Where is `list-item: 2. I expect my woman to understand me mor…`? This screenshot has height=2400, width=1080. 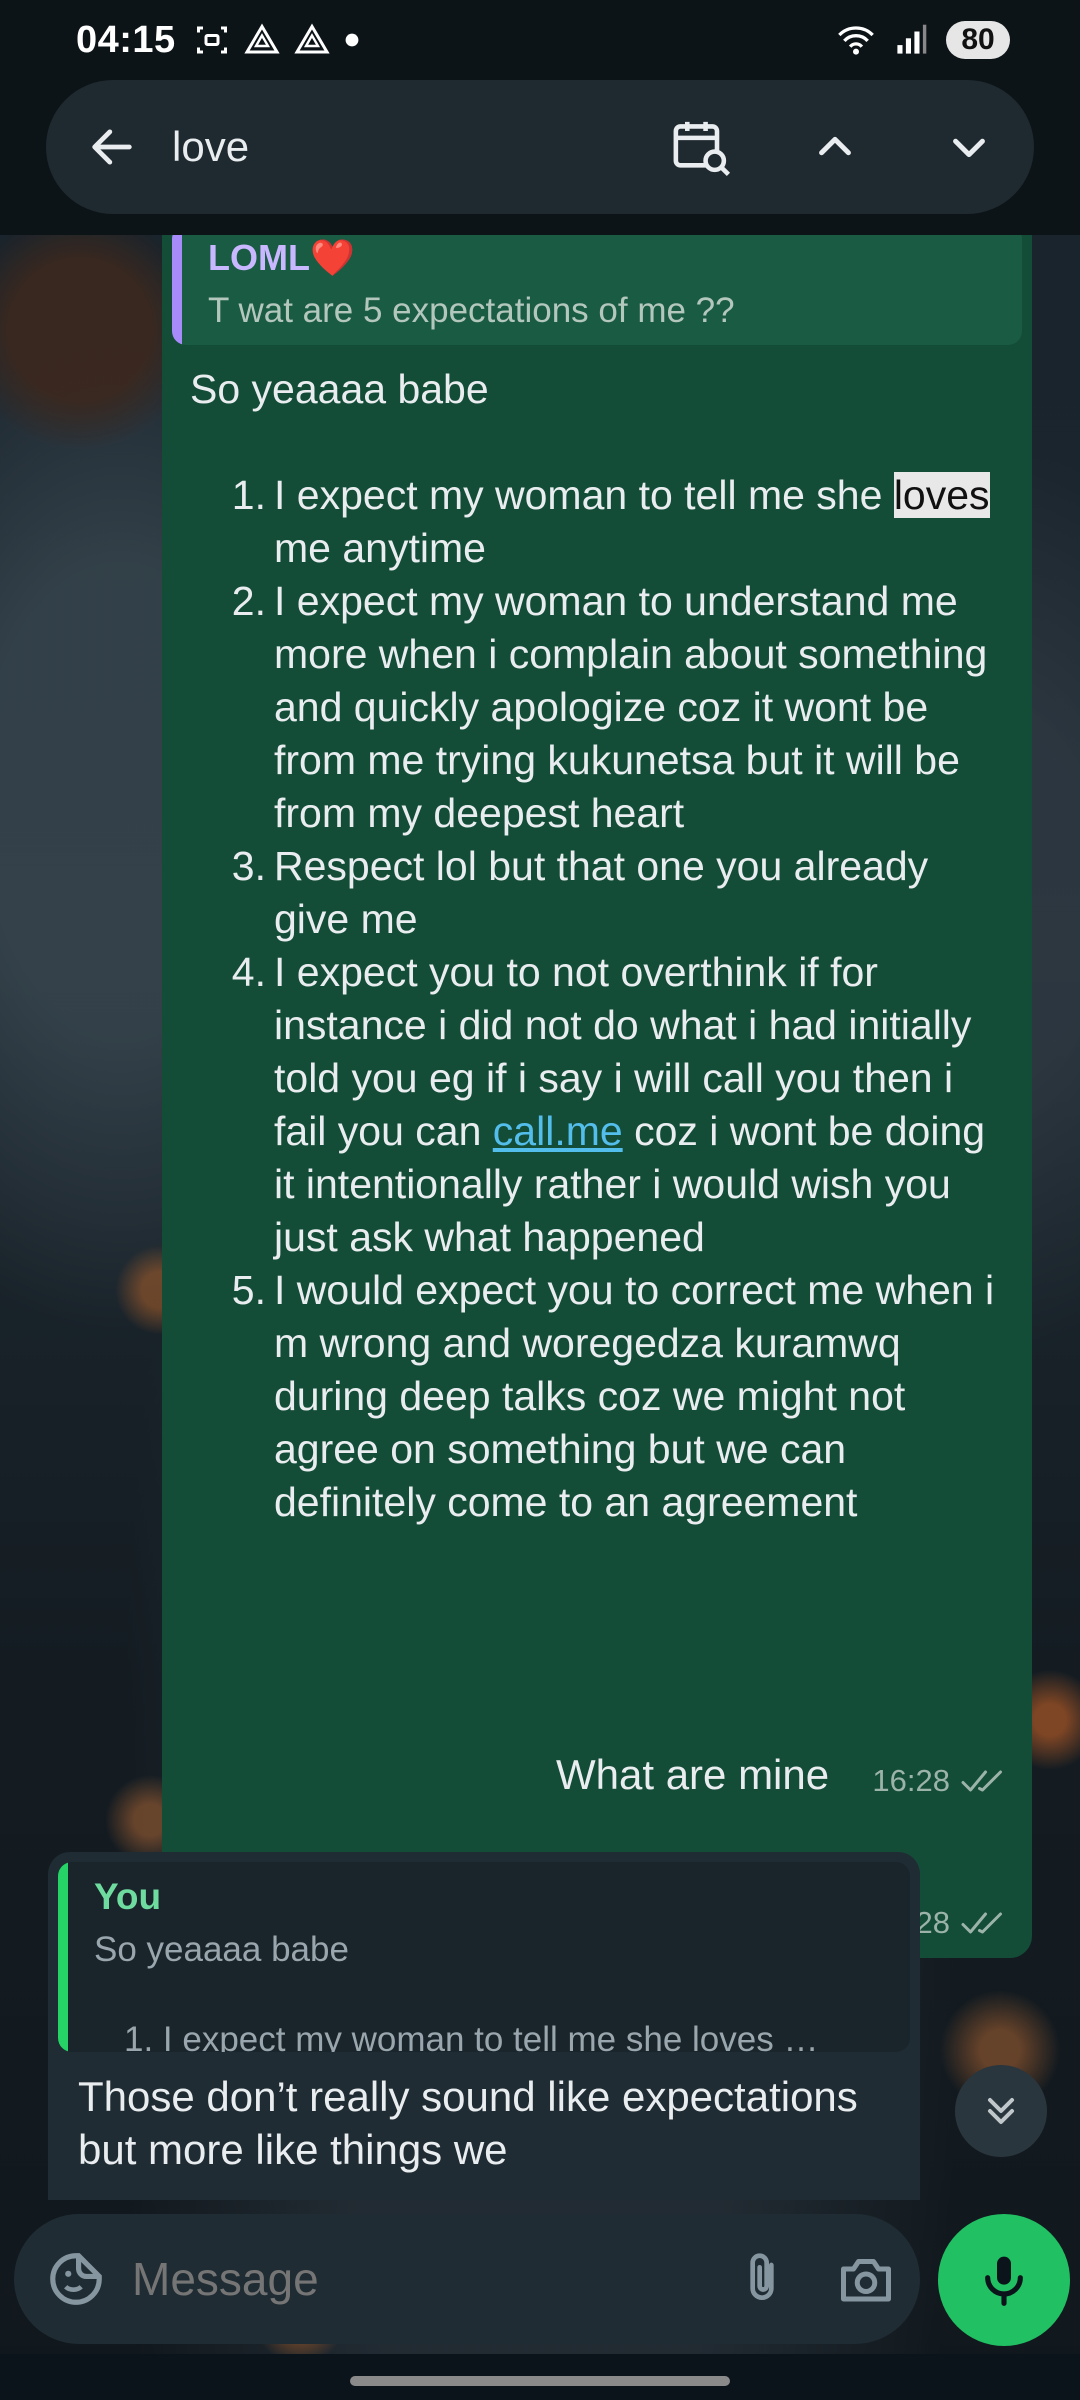 list-item: 2. I expect my woman to understand me mor… is located at coordinates (609, 707).